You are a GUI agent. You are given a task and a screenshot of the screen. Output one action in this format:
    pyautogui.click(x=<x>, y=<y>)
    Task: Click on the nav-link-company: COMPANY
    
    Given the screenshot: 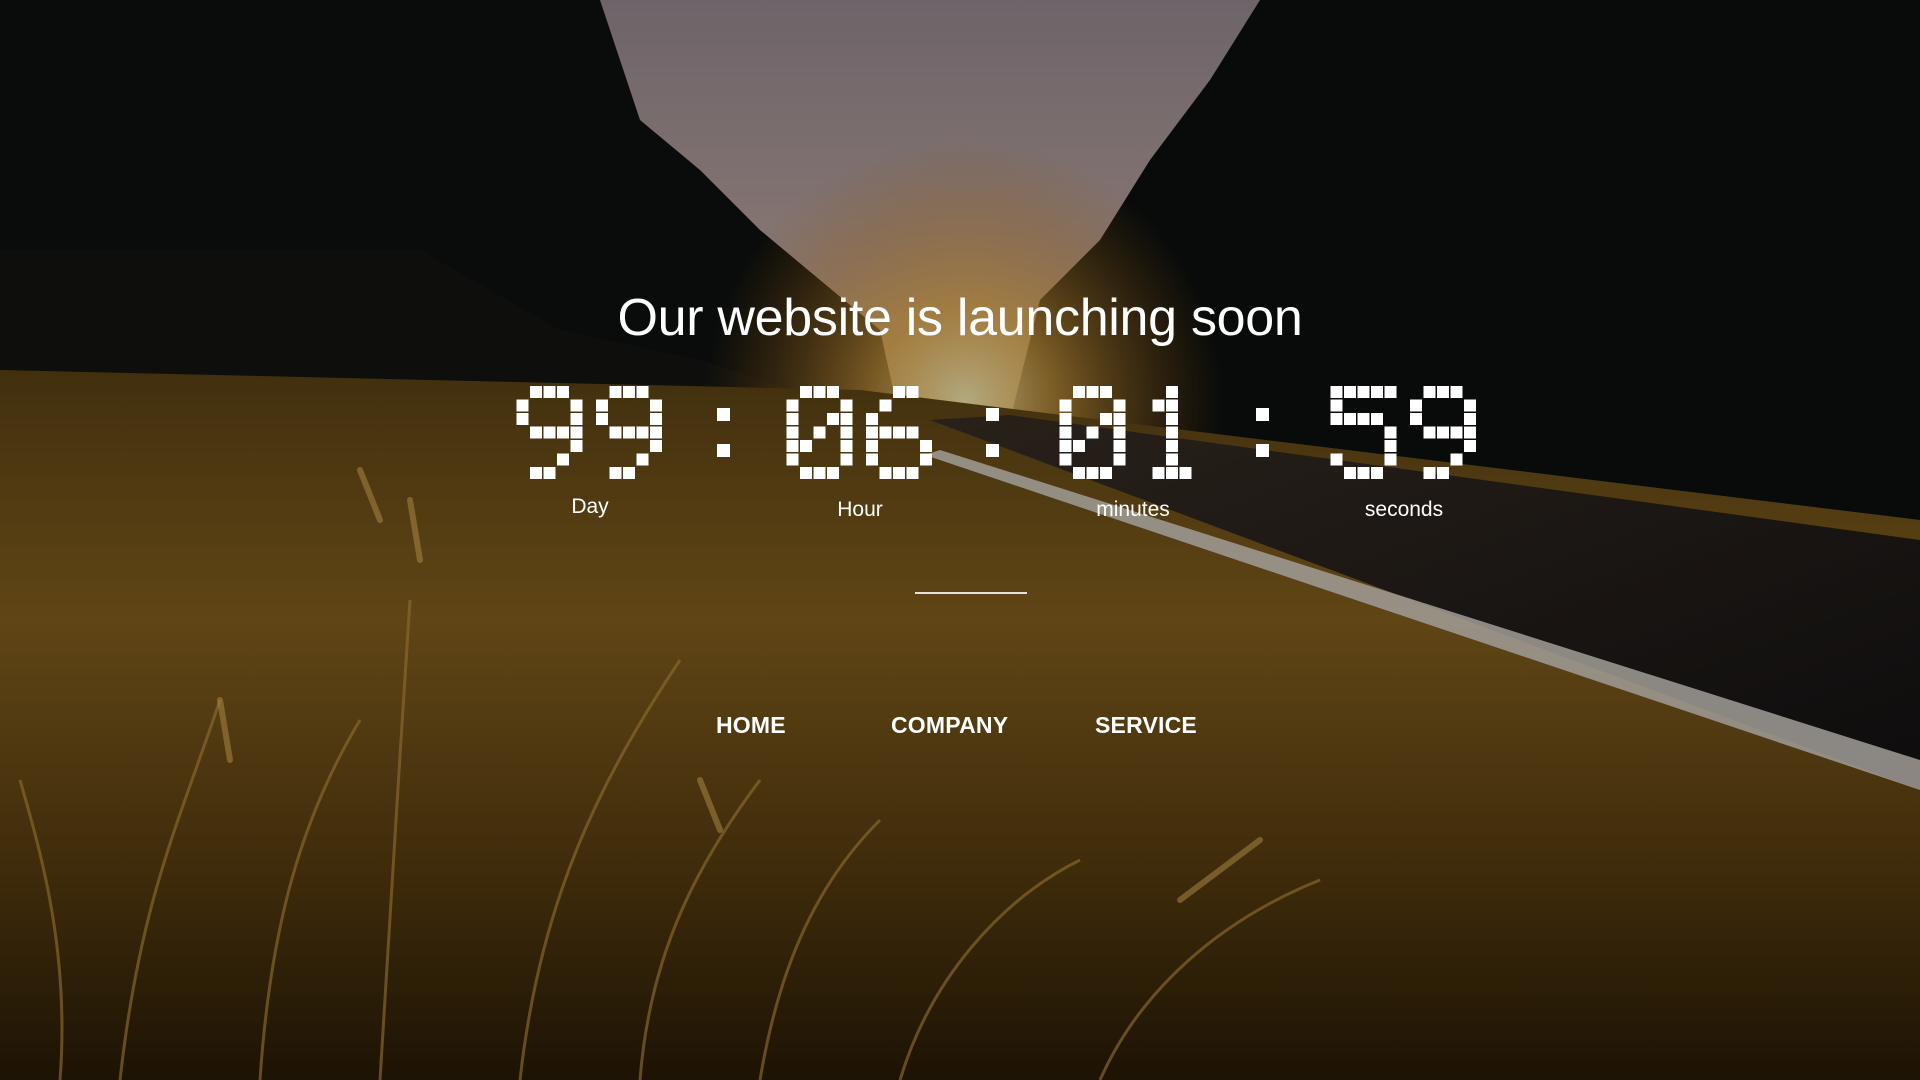 What is the action you would take?
    pyautogui.click(x=949, y=725)
    